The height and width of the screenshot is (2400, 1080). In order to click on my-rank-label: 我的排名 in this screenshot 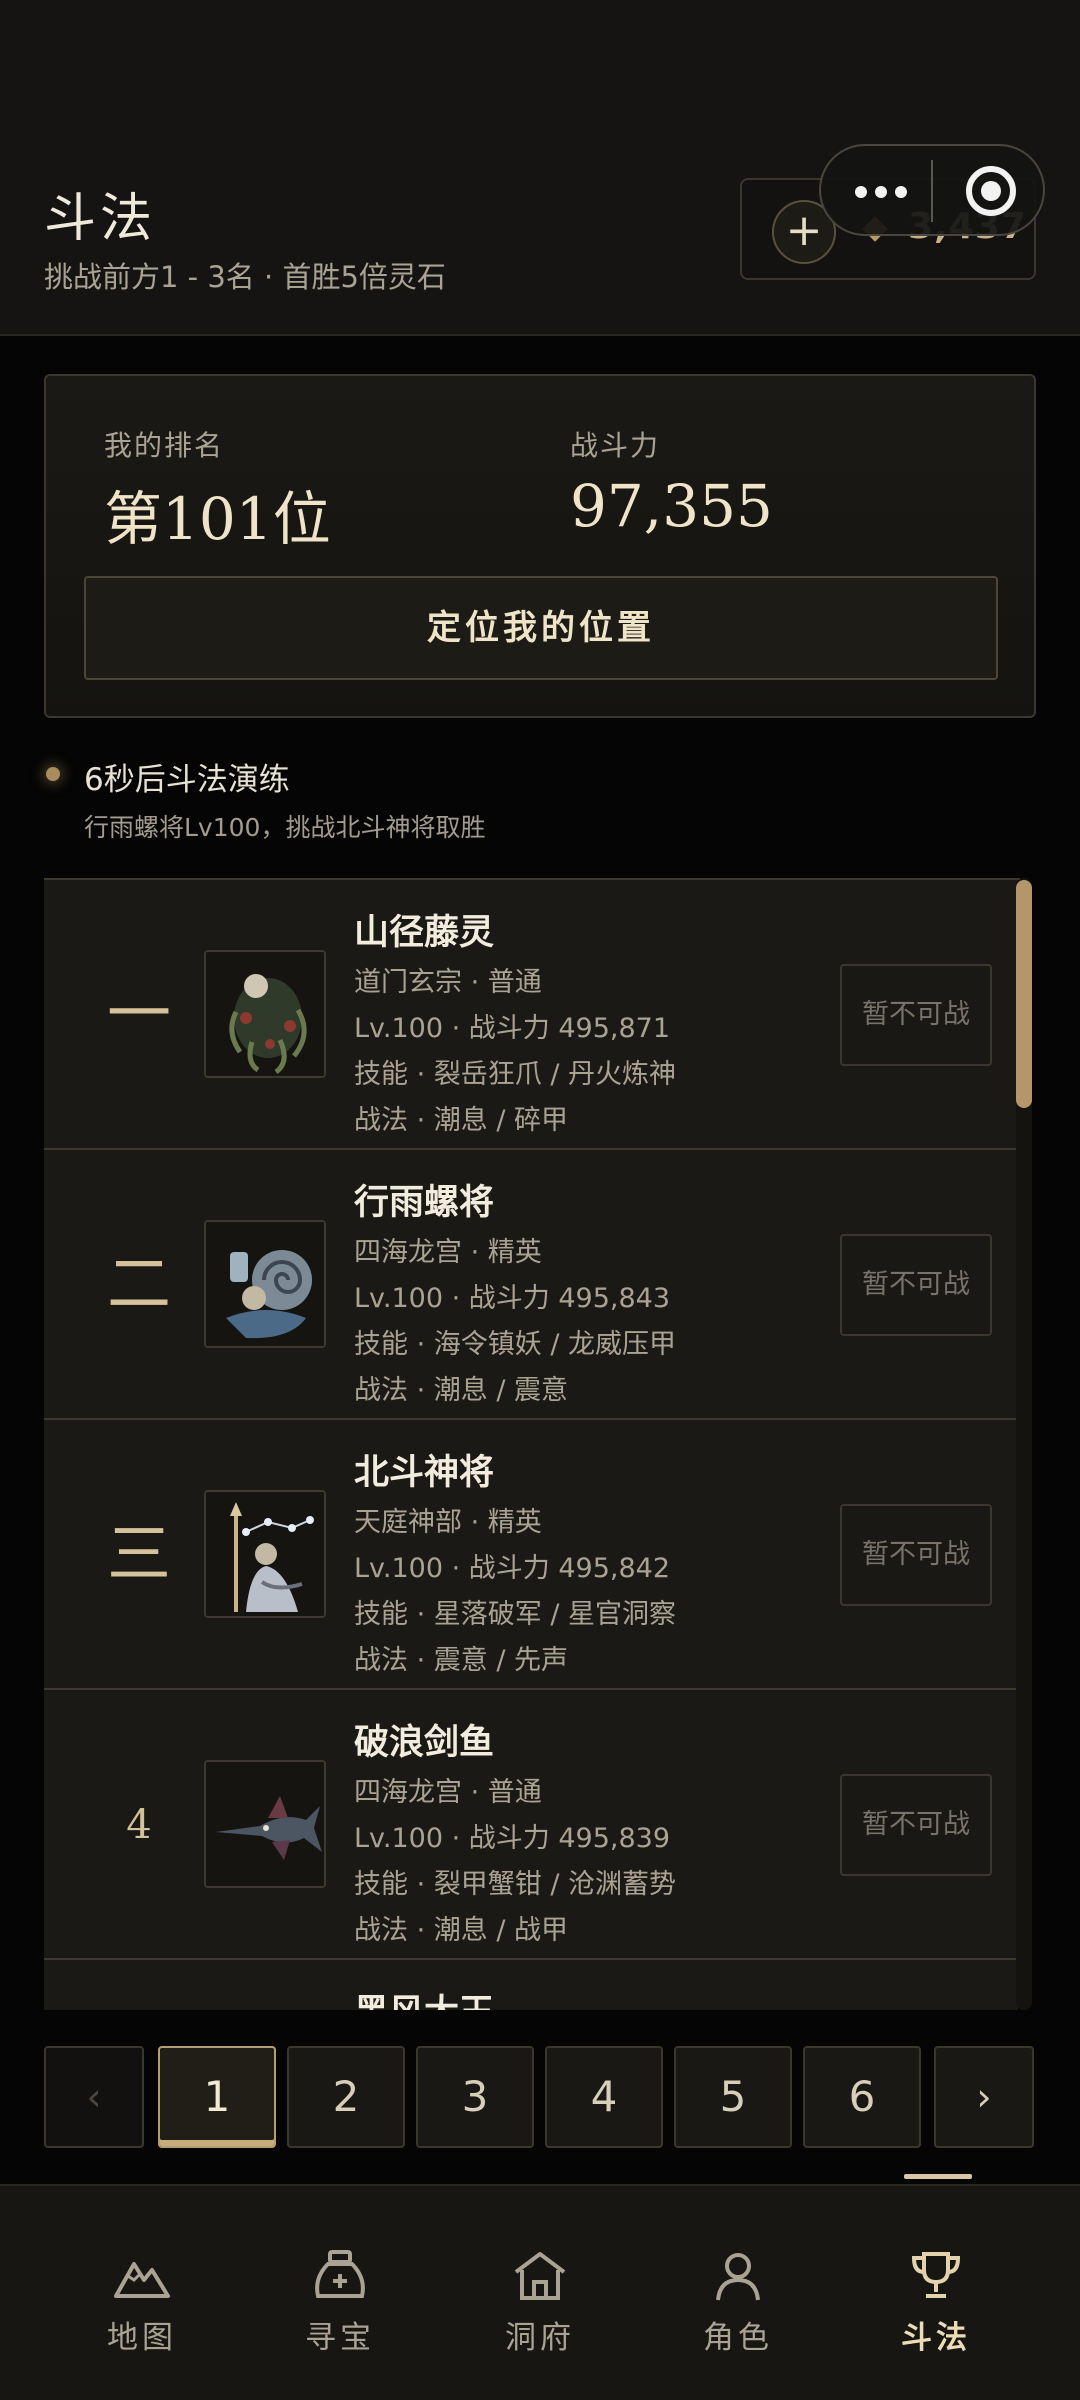, I will do `click(164, 445)`.